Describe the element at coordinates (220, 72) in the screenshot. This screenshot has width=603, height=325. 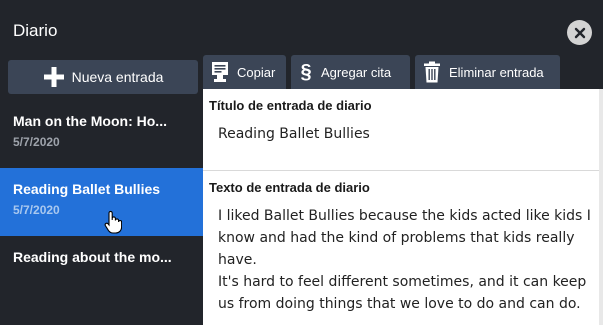
I see `clipboard-icon` at that location.